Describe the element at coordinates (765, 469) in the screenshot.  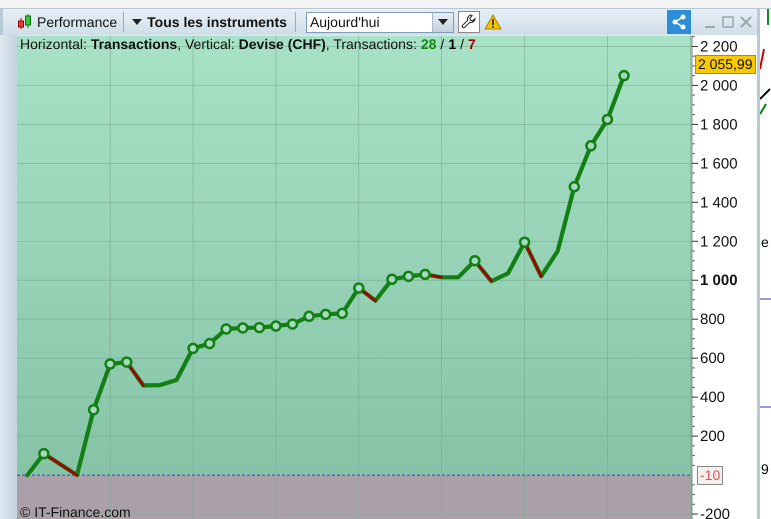
I see `window-text: 9` at that location.